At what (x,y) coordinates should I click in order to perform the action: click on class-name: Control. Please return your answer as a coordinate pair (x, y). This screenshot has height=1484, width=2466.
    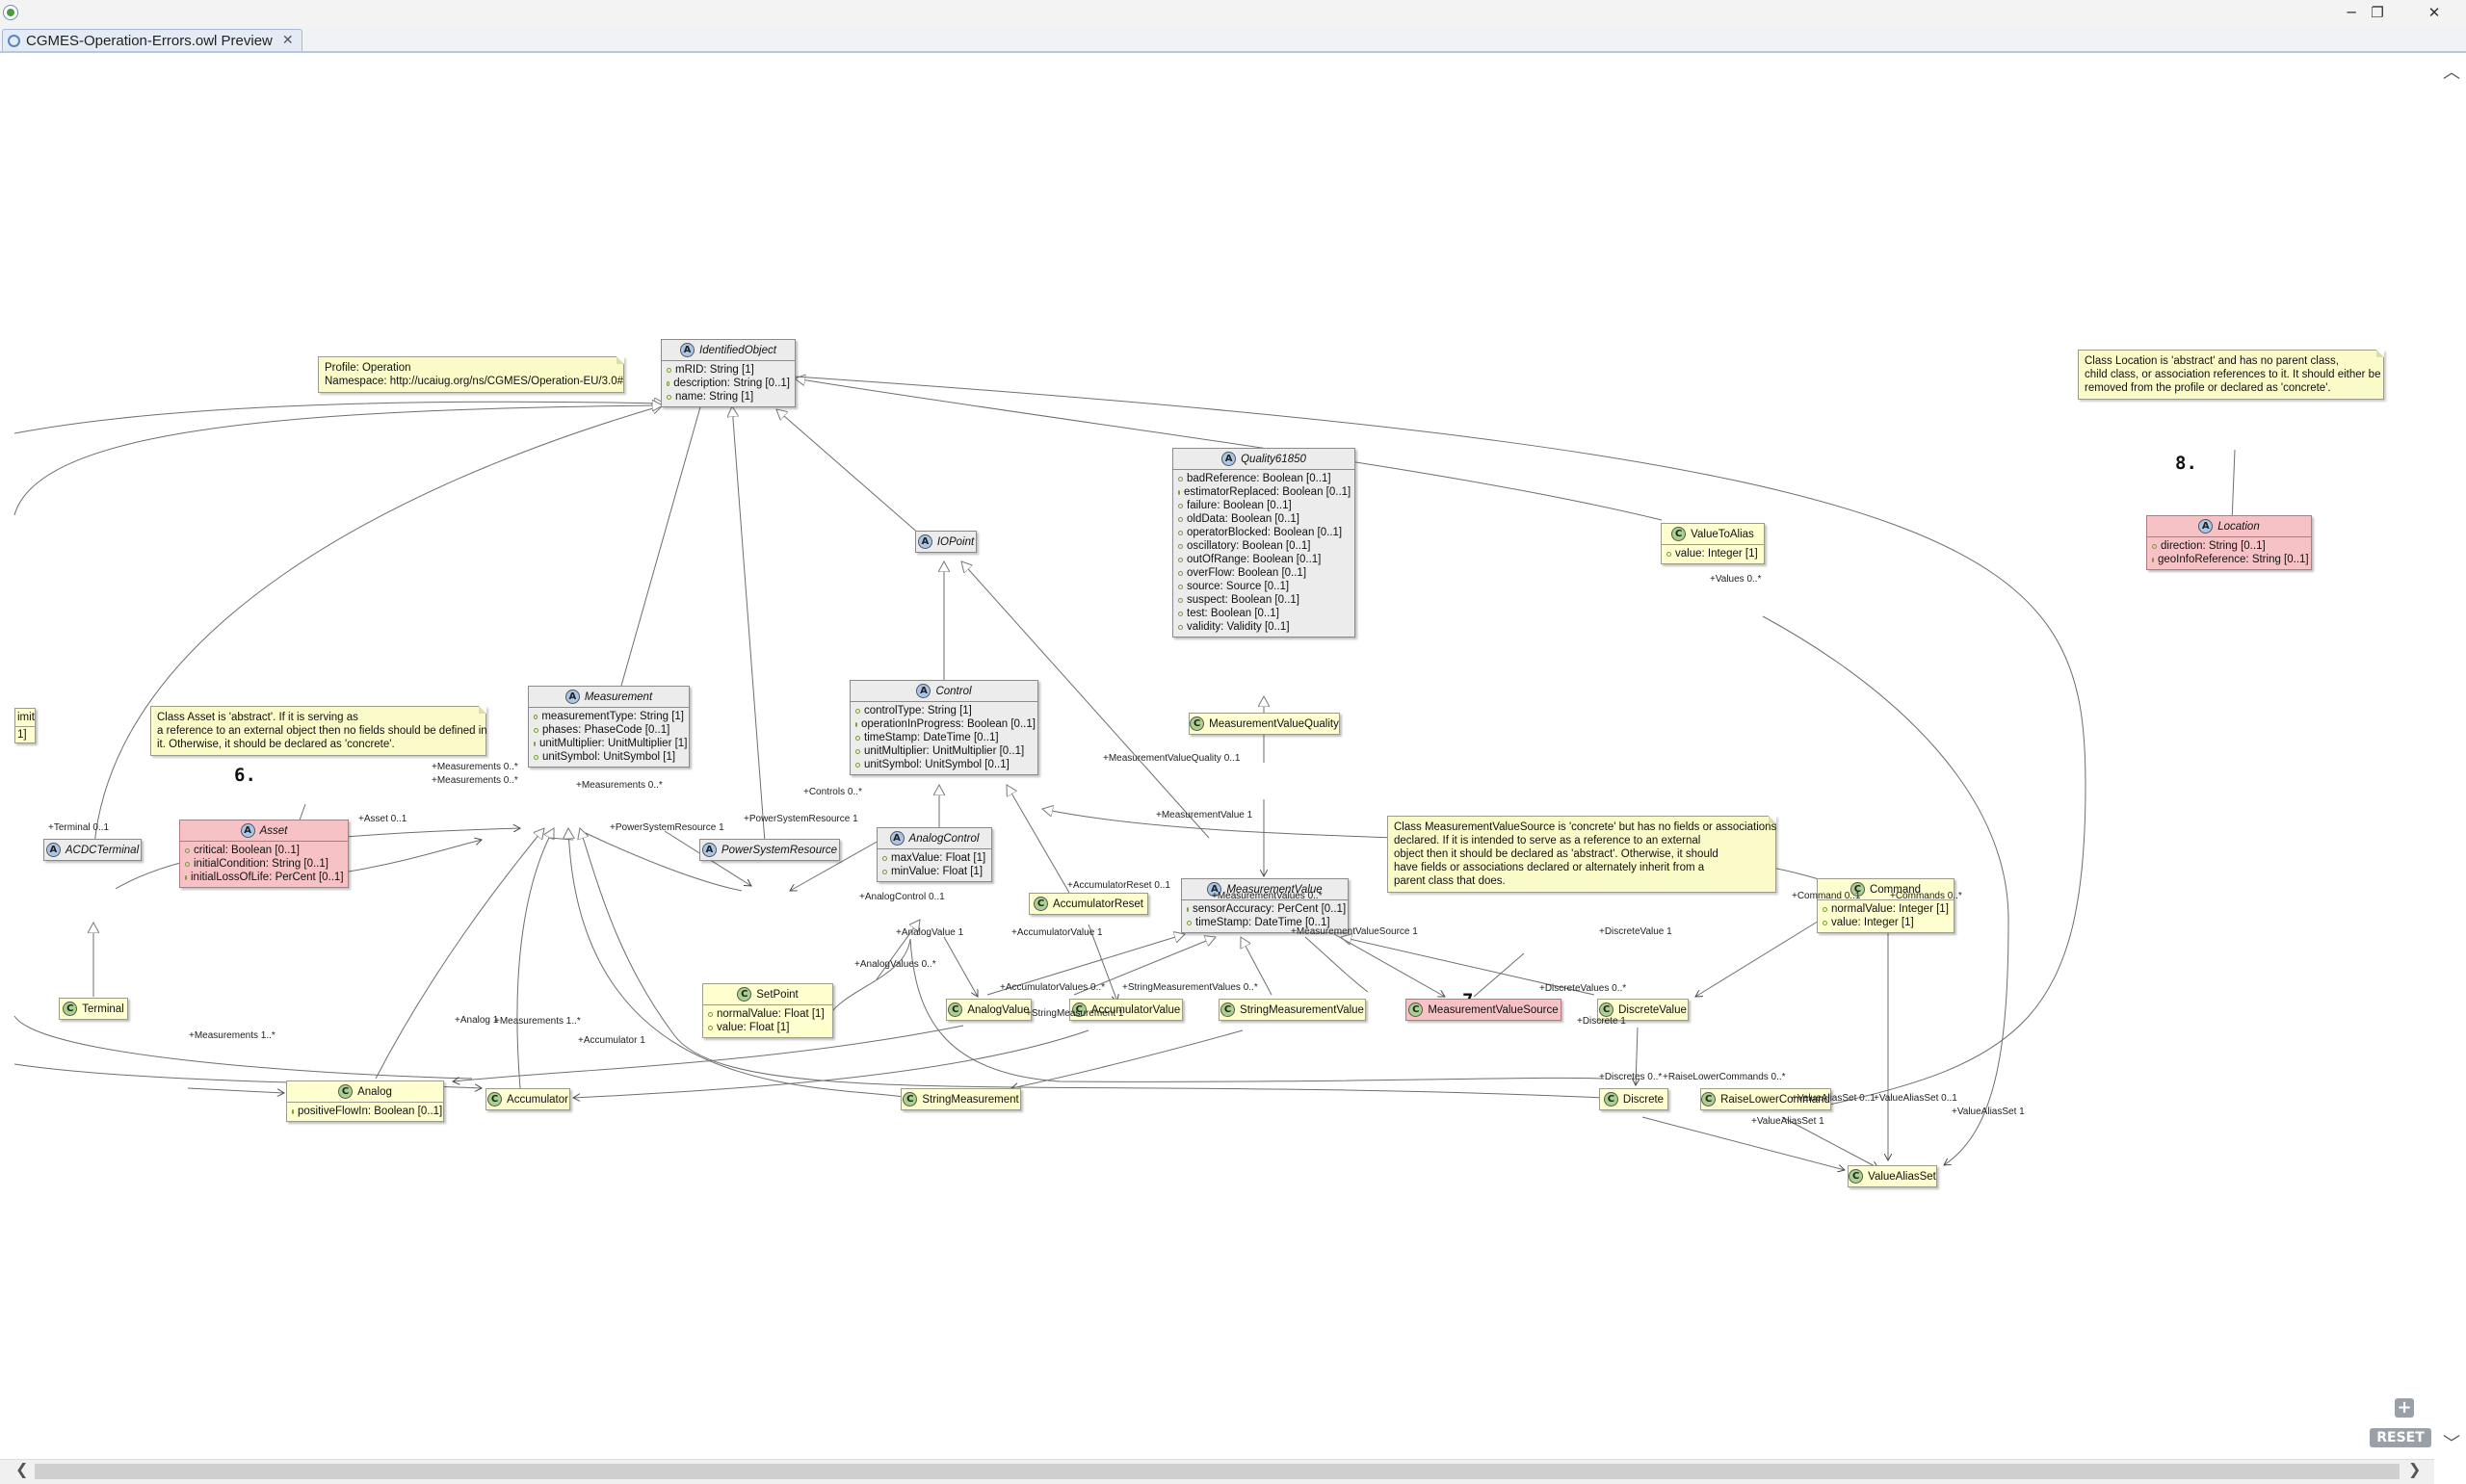
    Looking at the image, I should click on (953, 691).